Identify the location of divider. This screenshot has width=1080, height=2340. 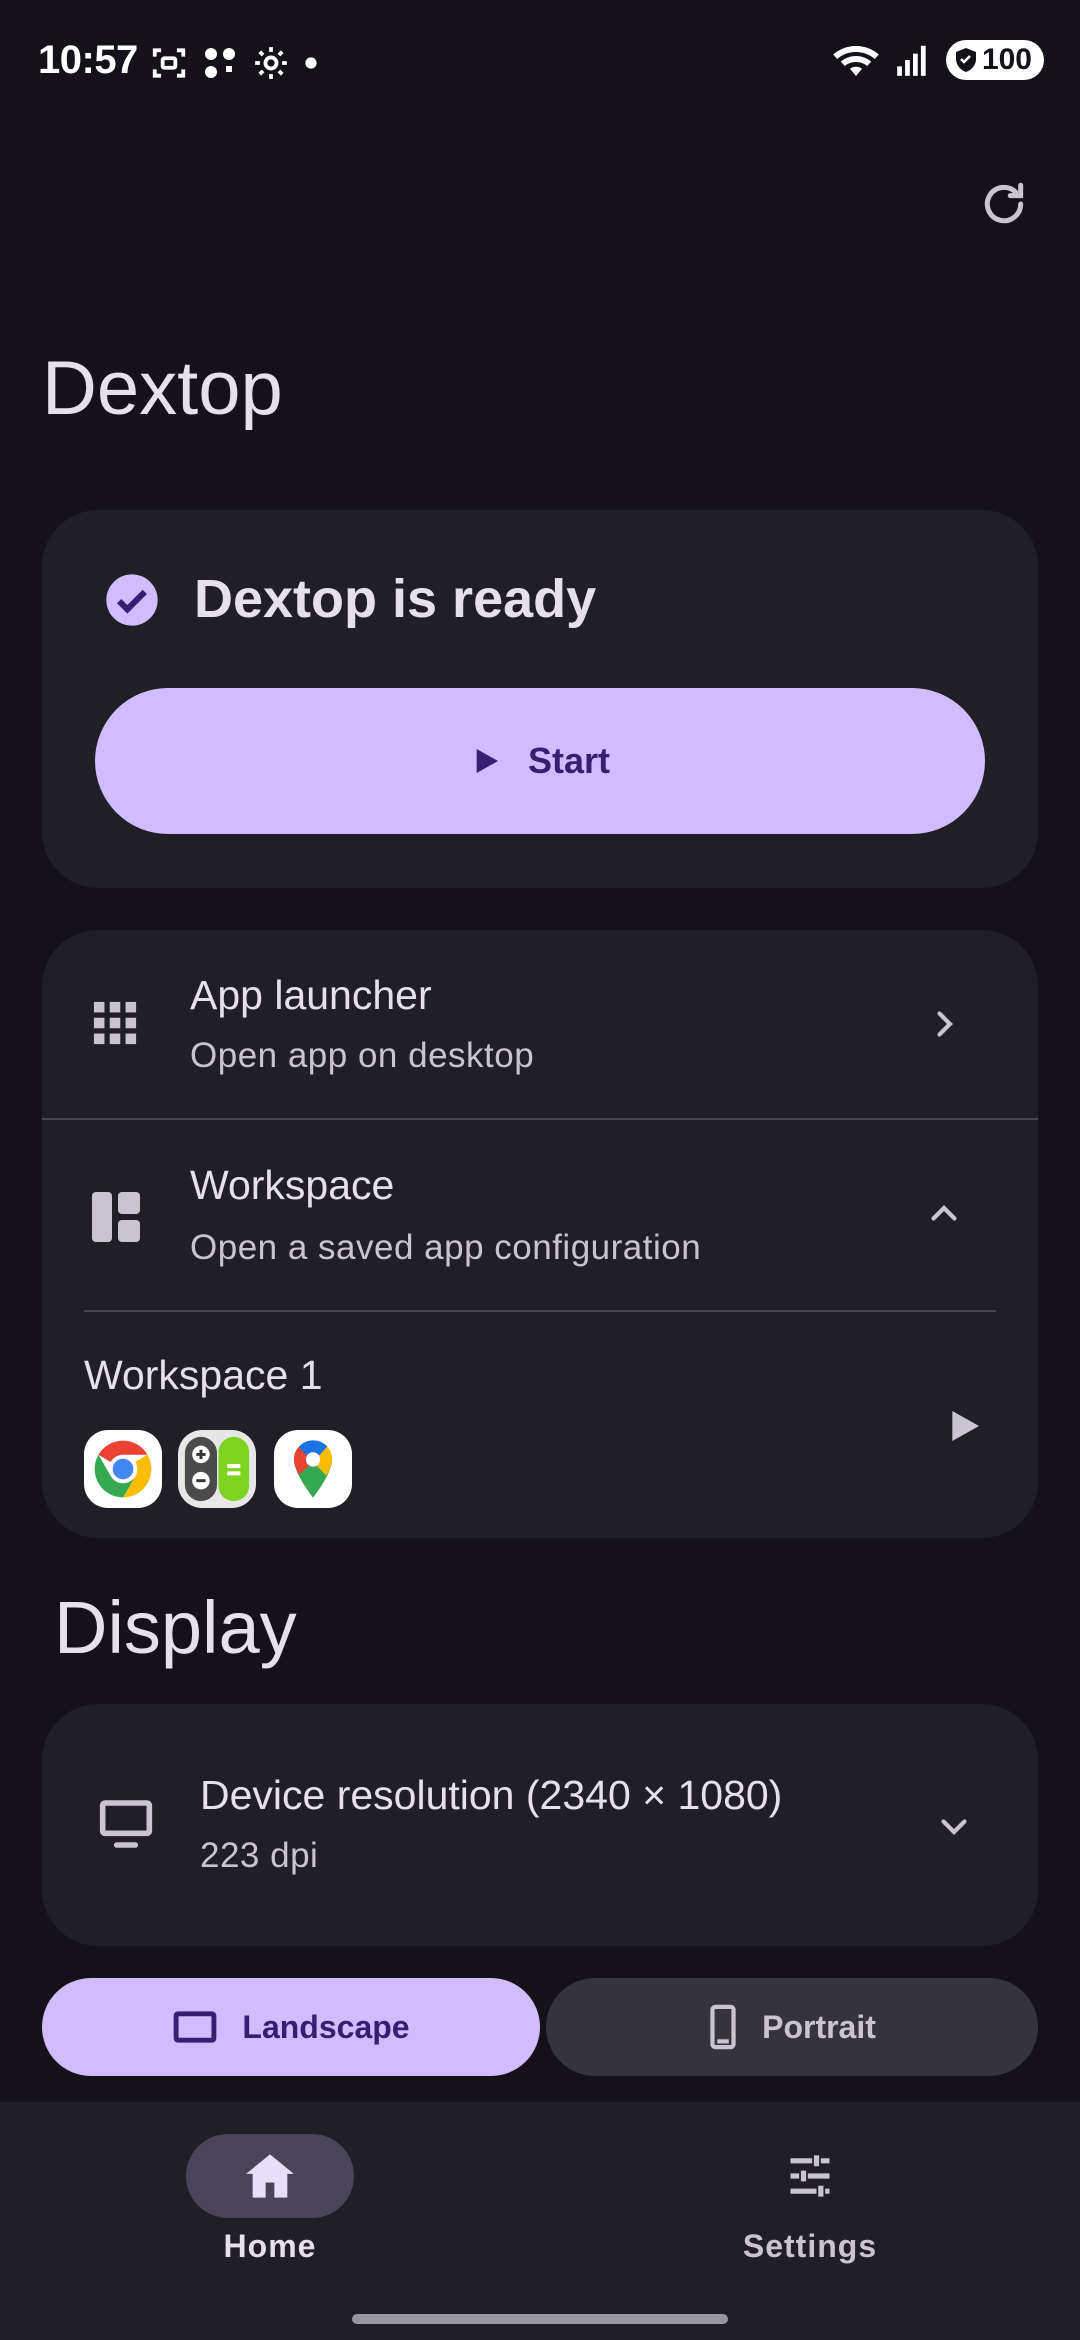
(540, 1311).